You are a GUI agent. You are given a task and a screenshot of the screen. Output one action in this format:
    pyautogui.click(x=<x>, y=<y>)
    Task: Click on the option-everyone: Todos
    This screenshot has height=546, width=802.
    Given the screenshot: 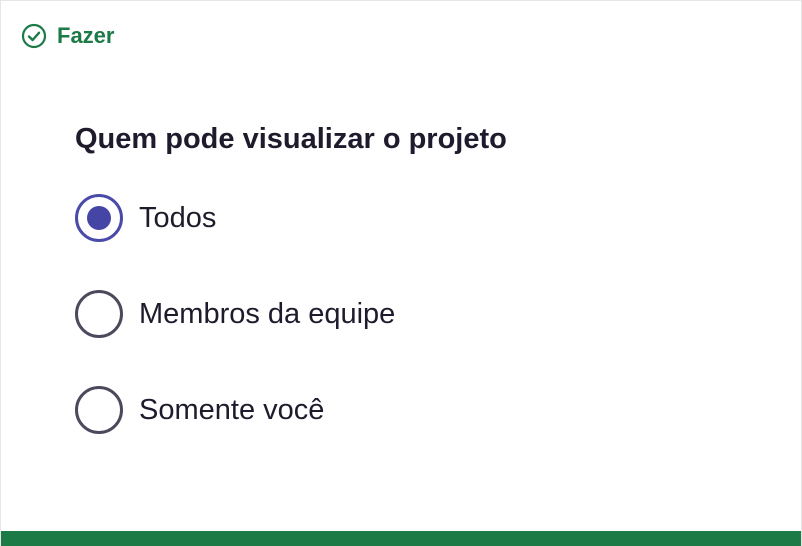 What is the action you would take?
    pyautogui.click(x=235, y=218)
    